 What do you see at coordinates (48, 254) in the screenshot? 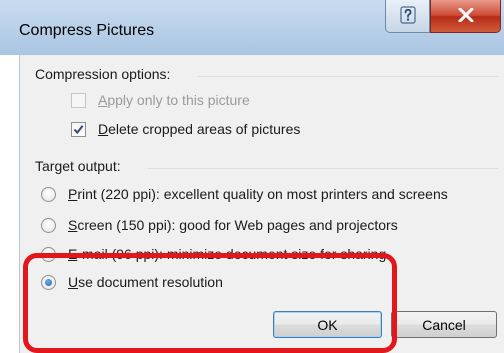
I see `radio-email` at bounding box center [48, 254].